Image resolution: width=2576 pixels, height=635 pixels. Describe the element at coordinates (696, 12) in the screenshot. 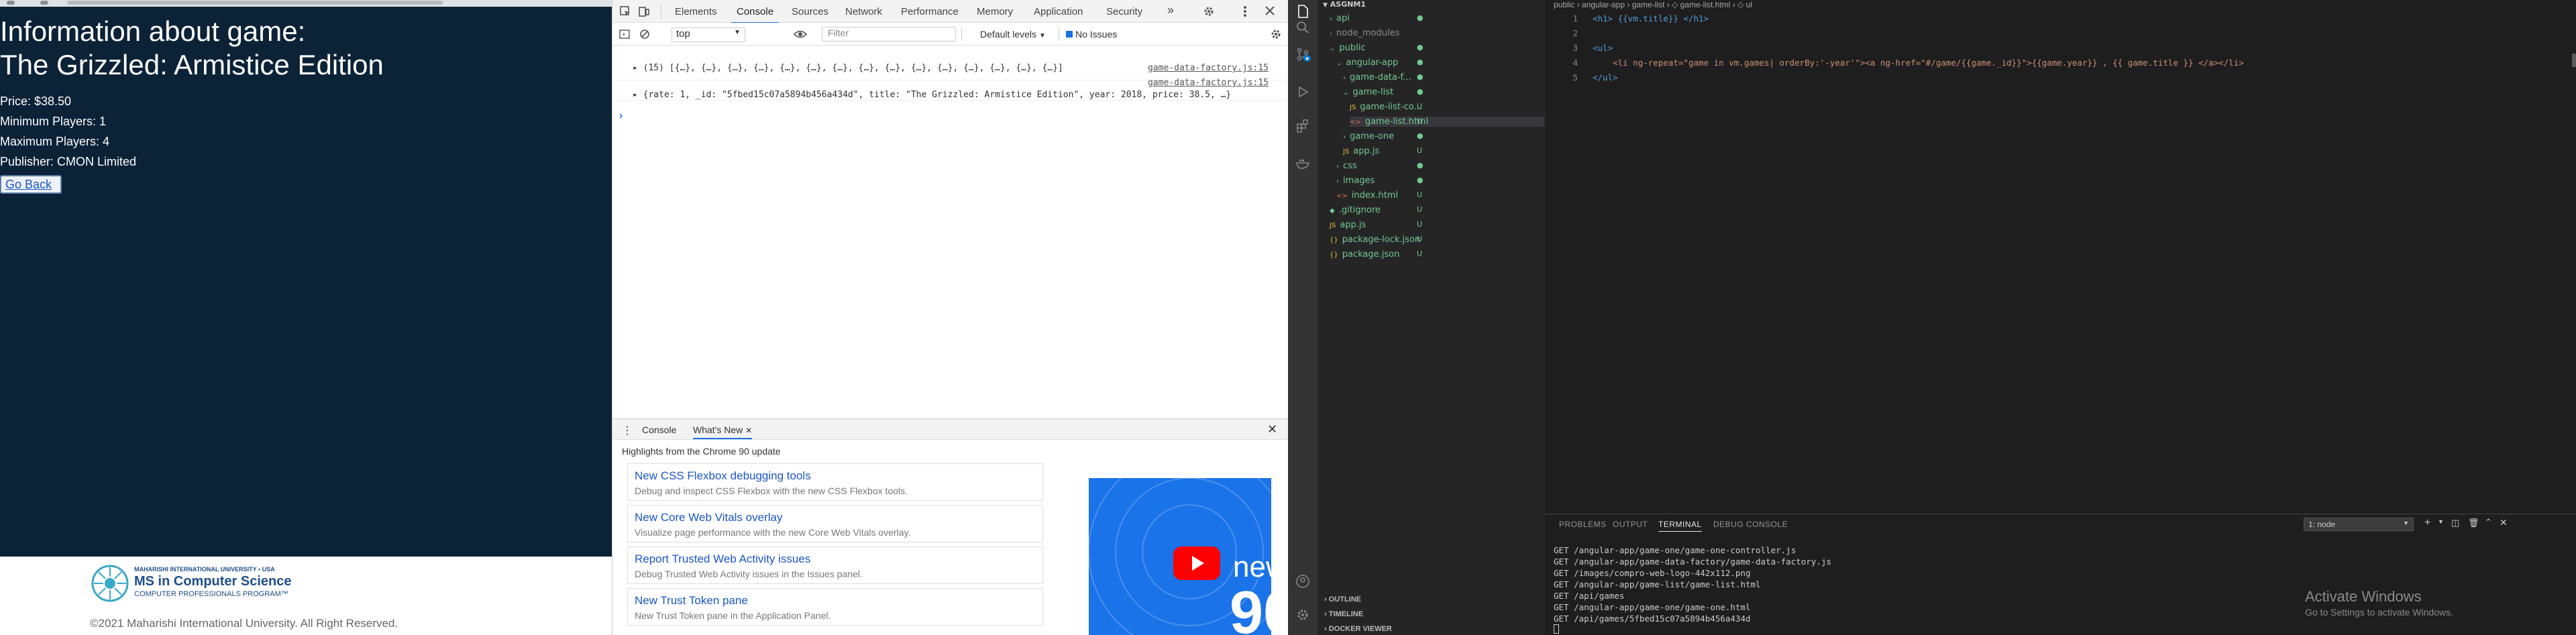

I see `tab-elements: Elements` at that location.